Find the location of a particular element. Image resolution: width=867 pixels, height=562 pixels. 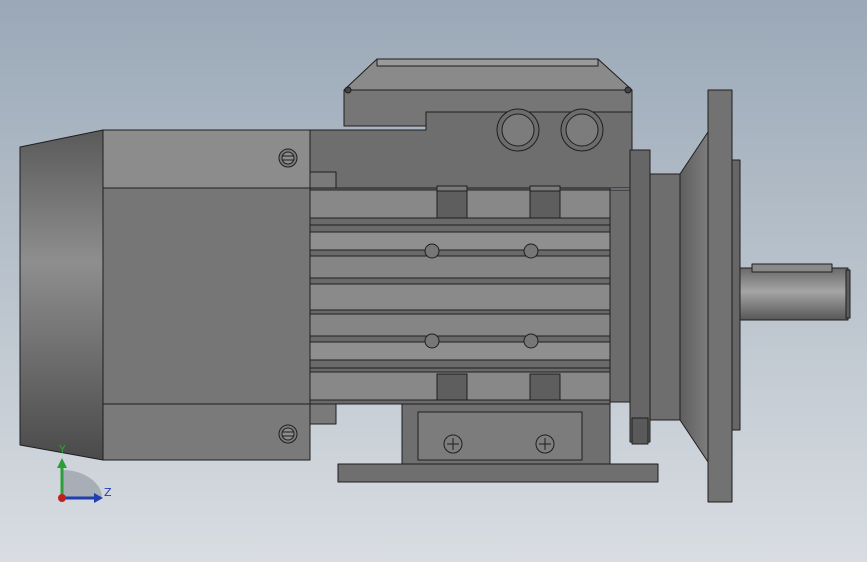

fan-cover is located at coordinates (61, 295).